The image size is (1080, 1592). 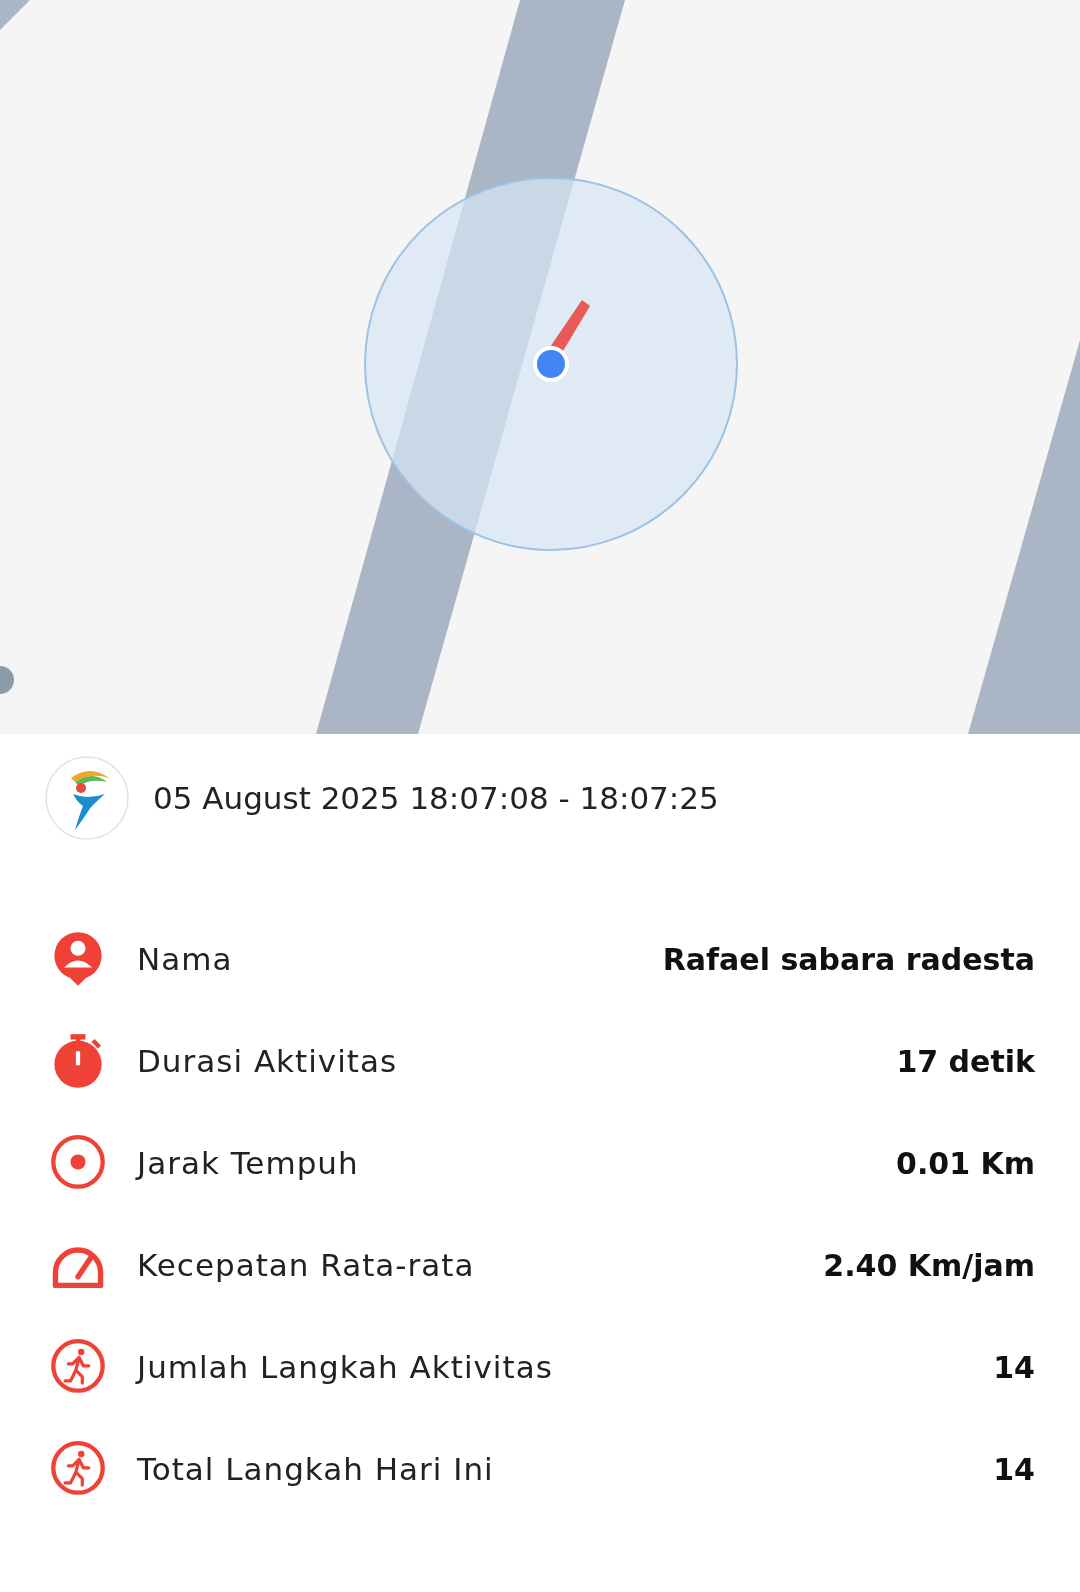 What do you see at coordinates (965, 1061) in the screenshot?
I see `stat-value: 17 detik` at bounding box center [965, 1061].